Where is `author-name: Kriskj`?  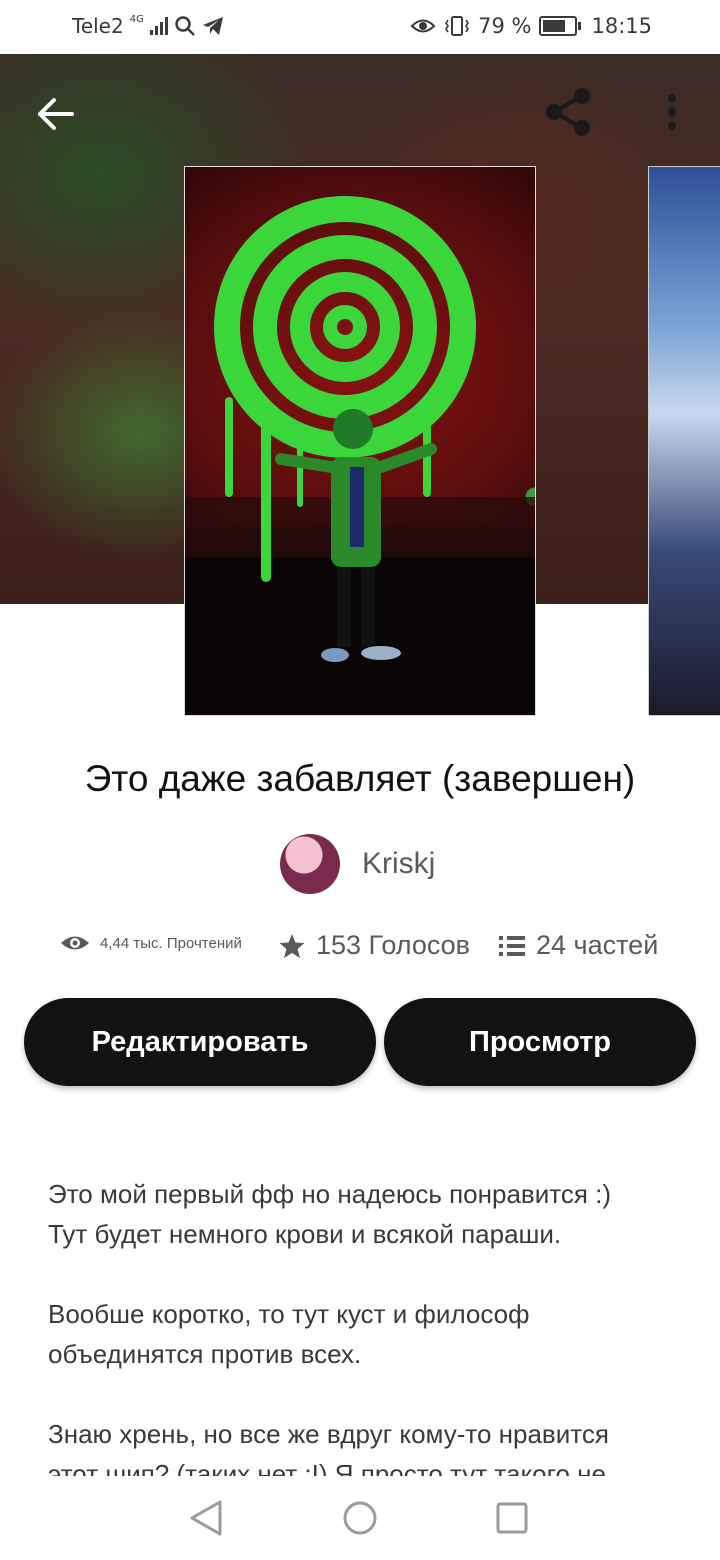
author-name: Kriskj is located at coordinates (398, 864).